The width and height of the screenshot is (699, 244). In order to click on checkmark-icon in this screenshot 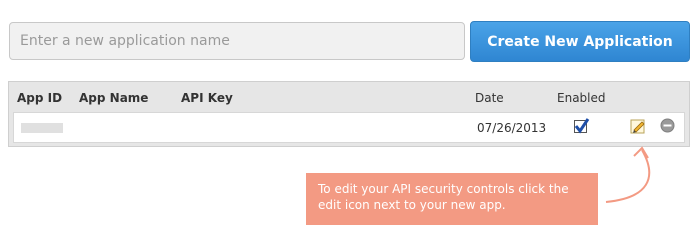, I will do `click(582, 126)`.